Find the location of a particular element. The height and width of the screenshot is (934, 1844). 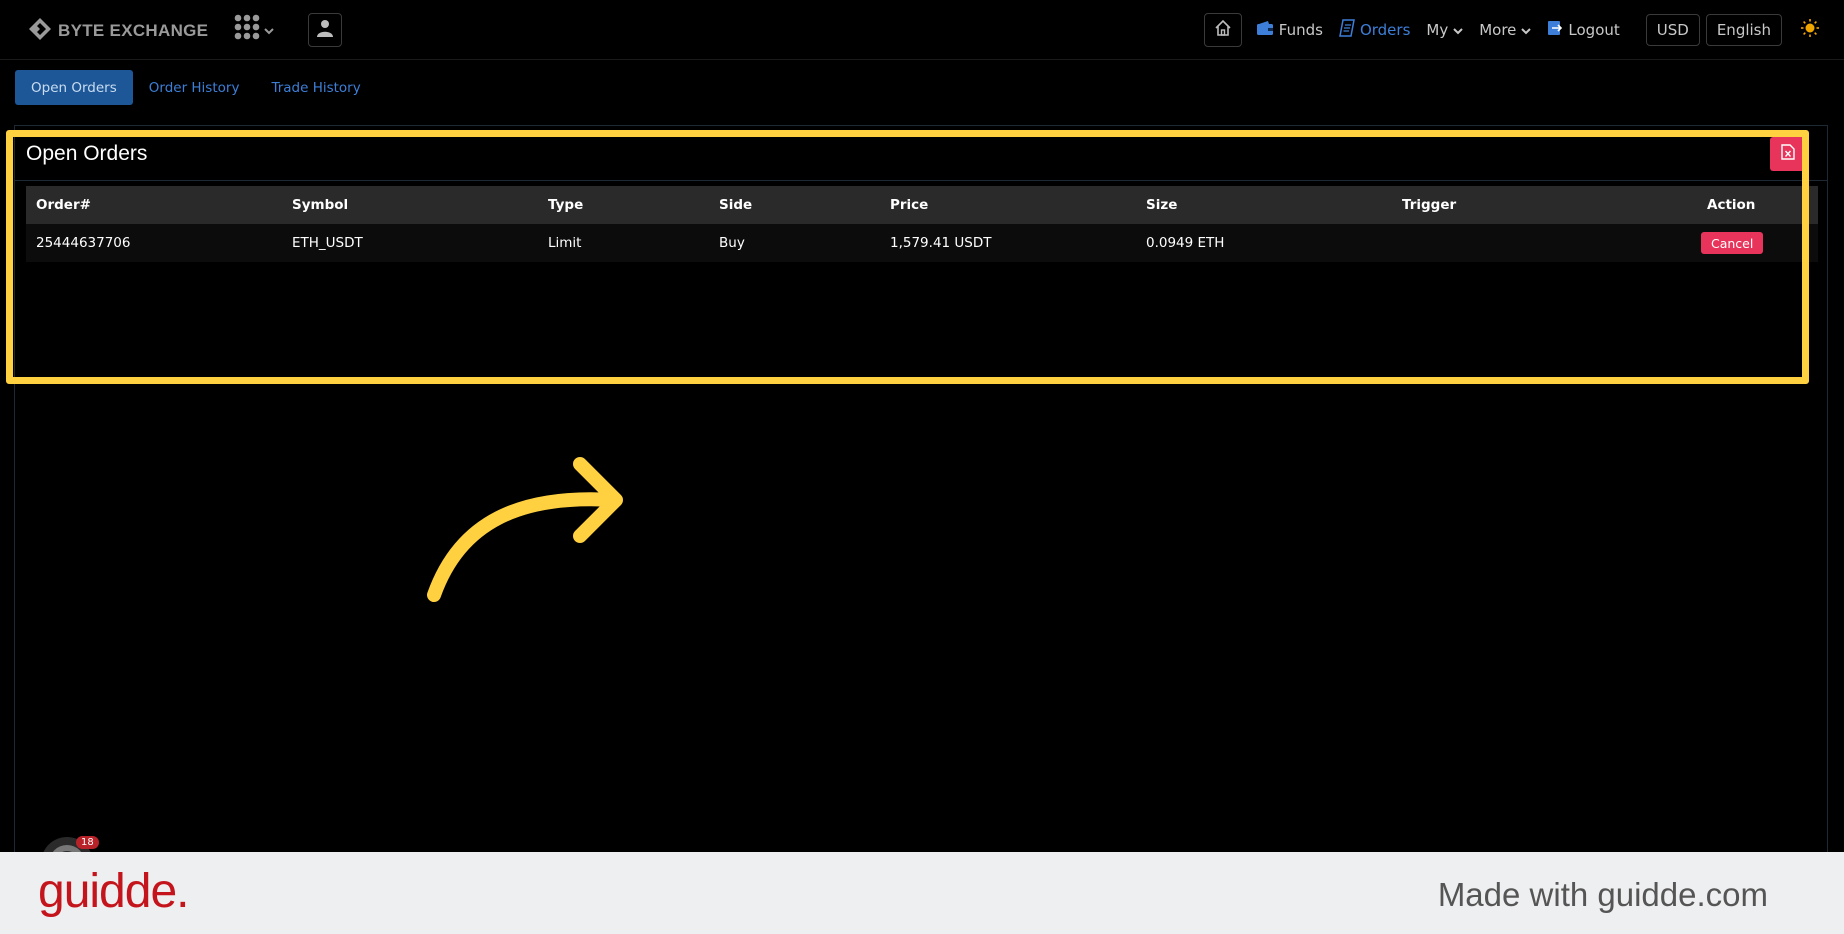

nav-my-label: My is located at coordinates (1437, 30).